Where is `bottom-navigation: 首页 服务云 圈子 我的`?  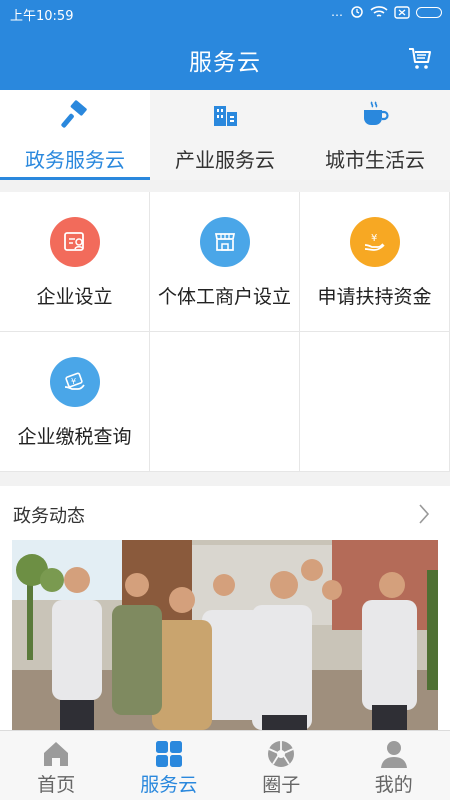
bottom-navigation: 首页 服务云 圈子 我的 is located at coordinates (225, 765).